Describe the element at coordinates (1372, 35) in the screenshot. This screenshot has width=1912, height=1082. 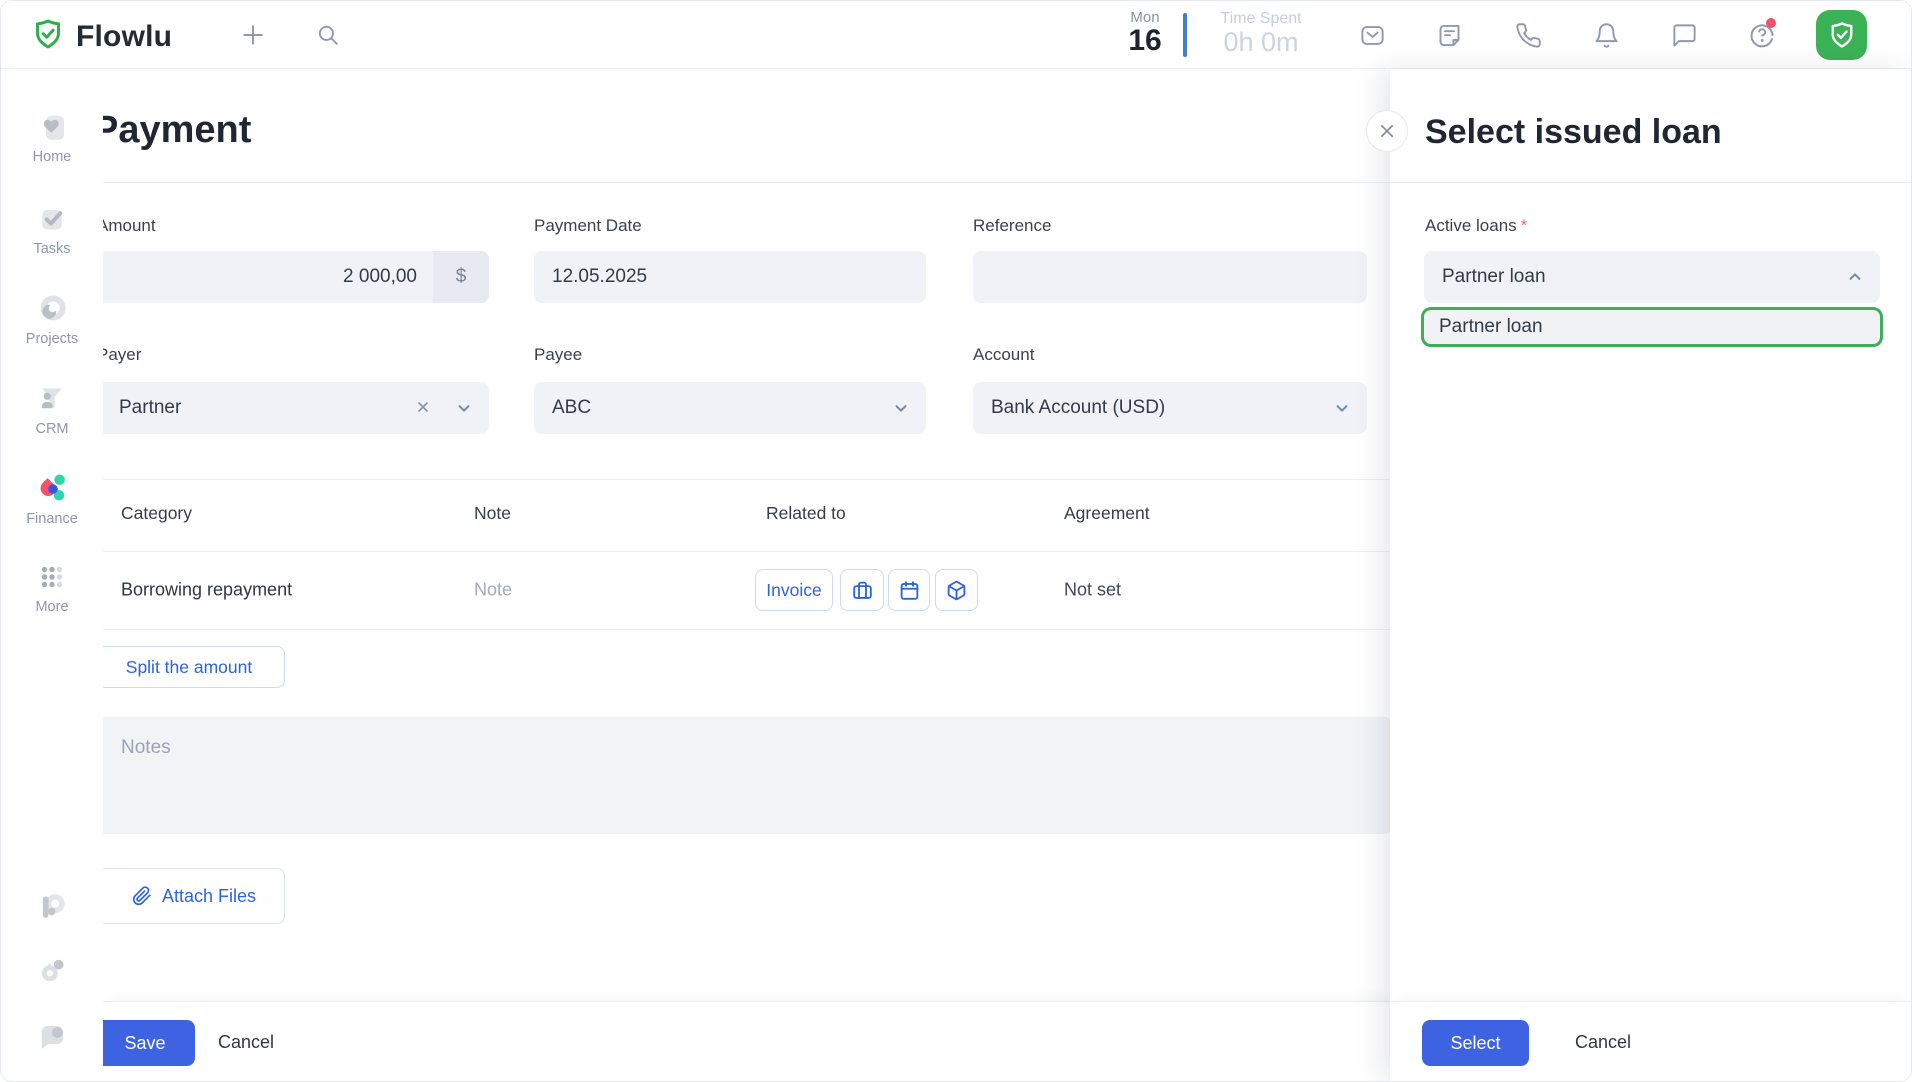
I see `mail-icon` at that location.